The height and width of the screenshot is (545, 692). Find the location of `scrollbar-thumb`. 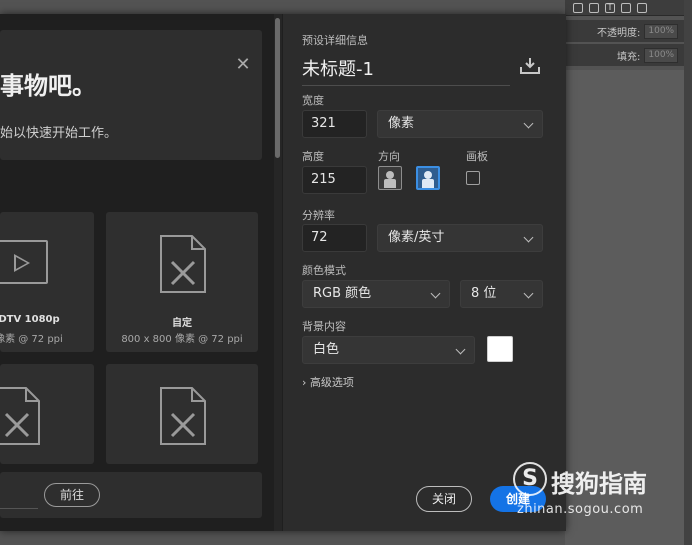

scrollbar-thumb is located at coordinates (277, 88).